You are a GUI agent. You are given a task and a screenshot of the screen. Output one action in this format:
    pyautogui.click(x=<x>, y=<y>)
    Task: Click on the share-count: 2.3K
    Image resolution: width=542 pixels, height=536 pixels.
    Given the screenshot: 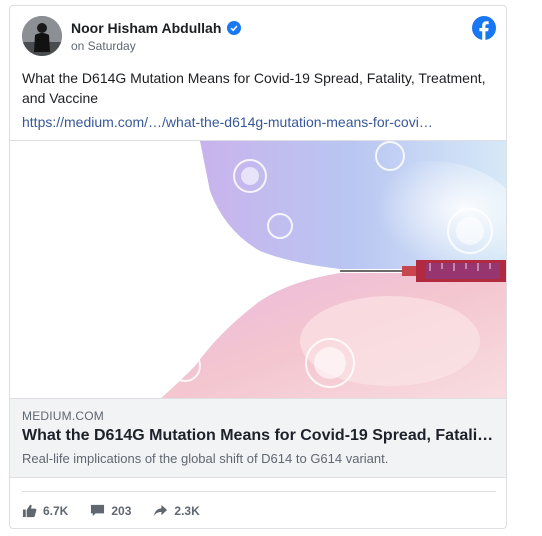 What is the action you would take?
    pyautogui.click(x=187, y=510)
    